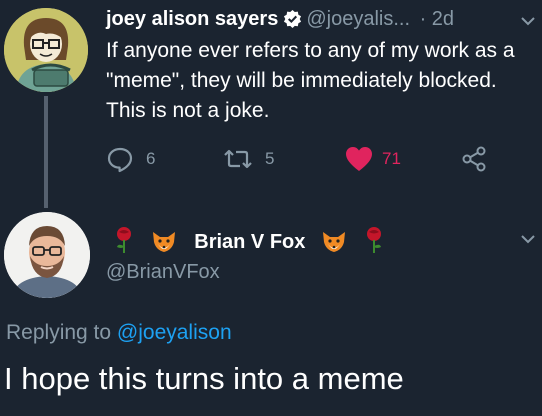 The width and height of the screenshot is (542, 416). What do you see at coordinates (280, 19) in the screenshot?
I see `tweet-header: joey alison sayers @joeyalis... · 2d` at bounding box center [280, 19].